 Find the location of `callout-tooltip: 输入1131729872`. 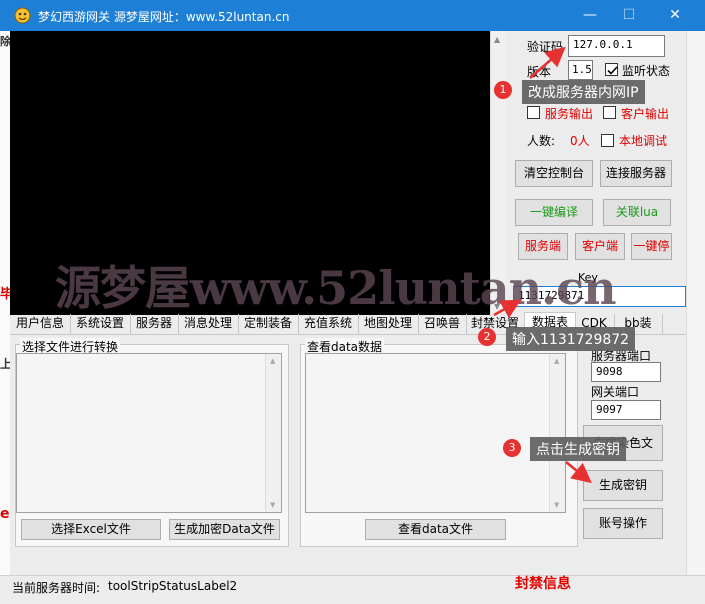

callout-tooltip: 输入1131729872 is located at coordinates (571, 339).